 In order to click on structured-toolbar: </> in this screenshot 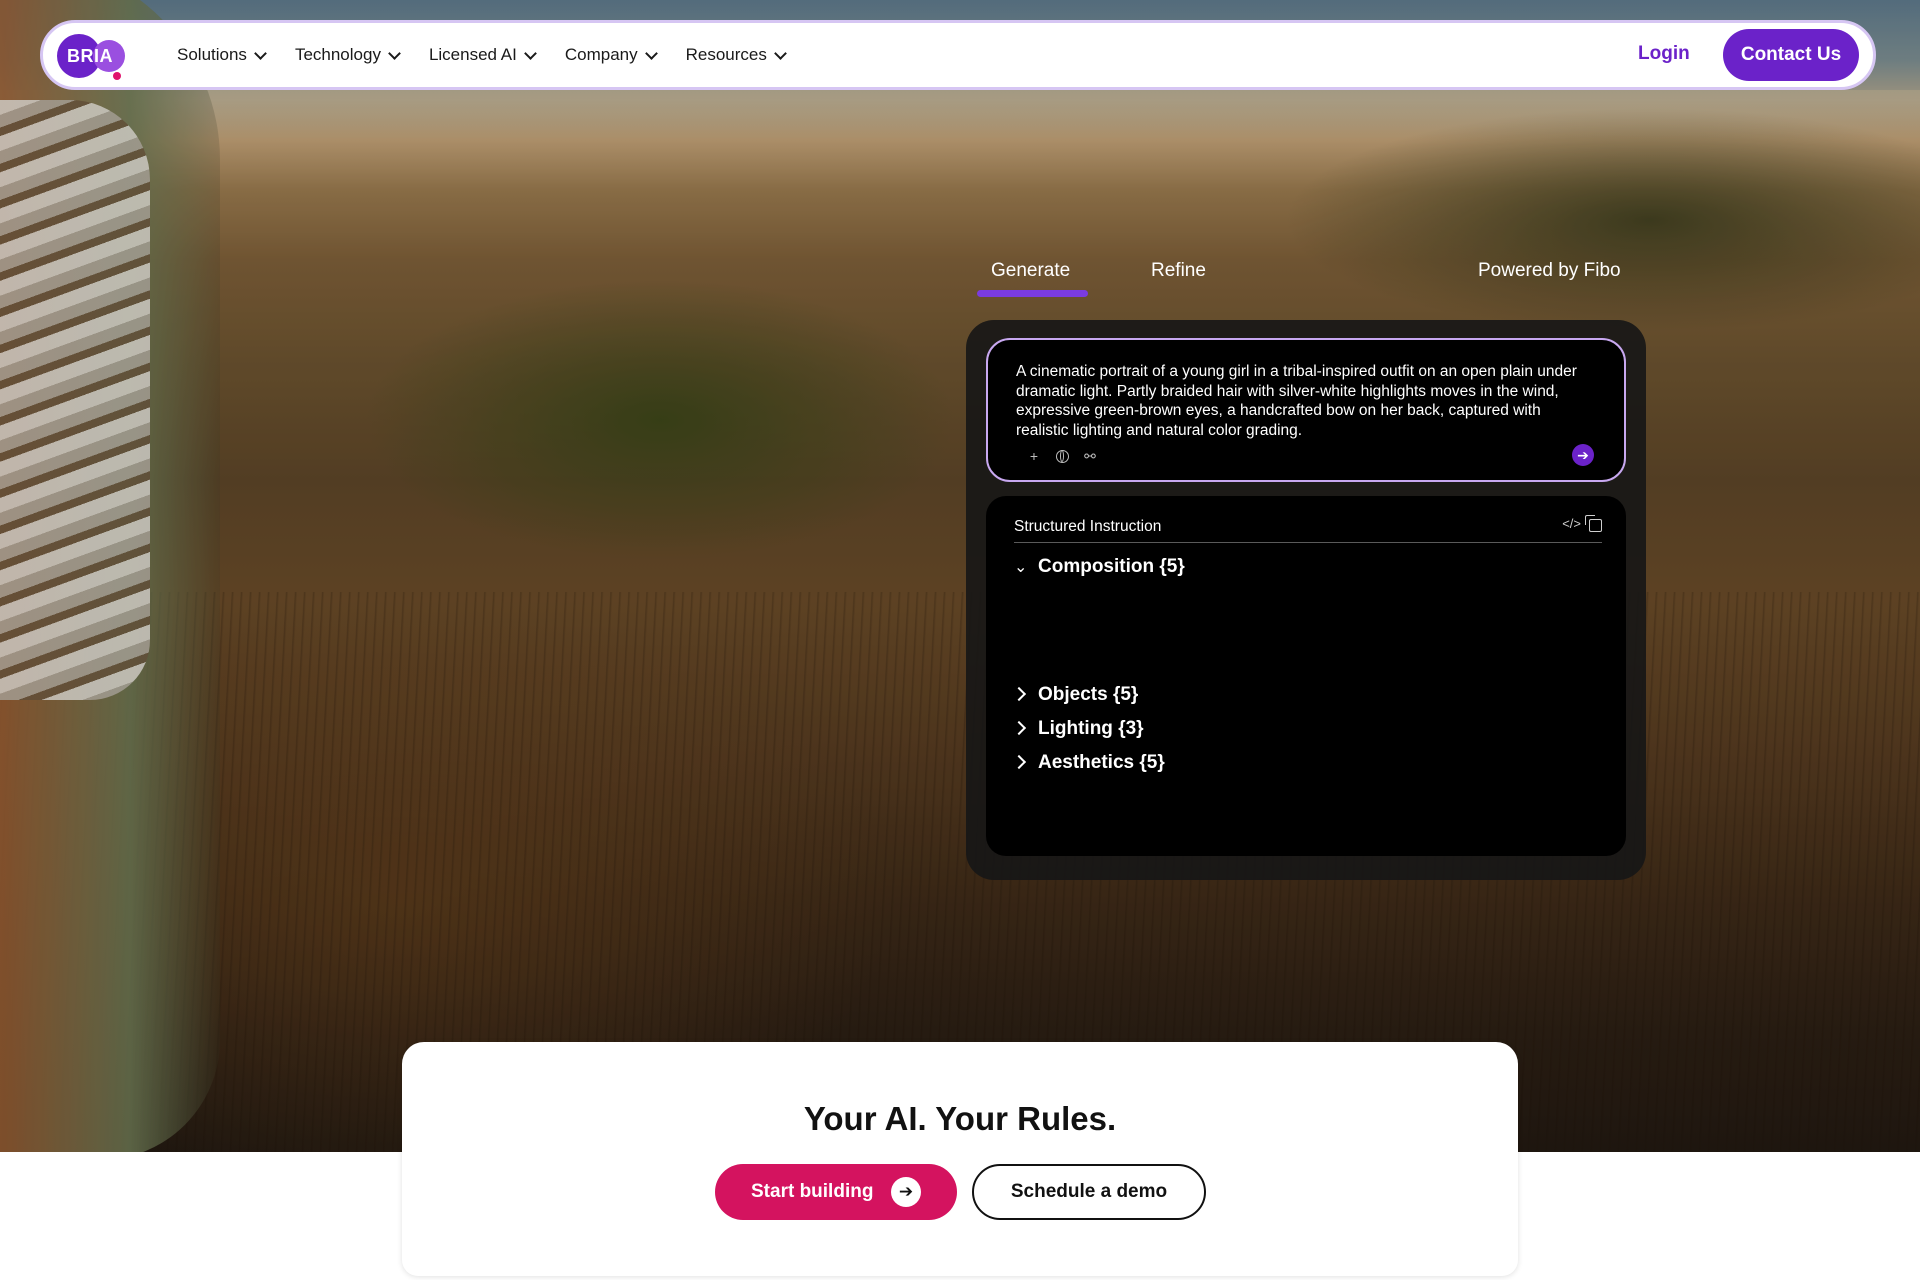, I will do `click(1582, 523)`.